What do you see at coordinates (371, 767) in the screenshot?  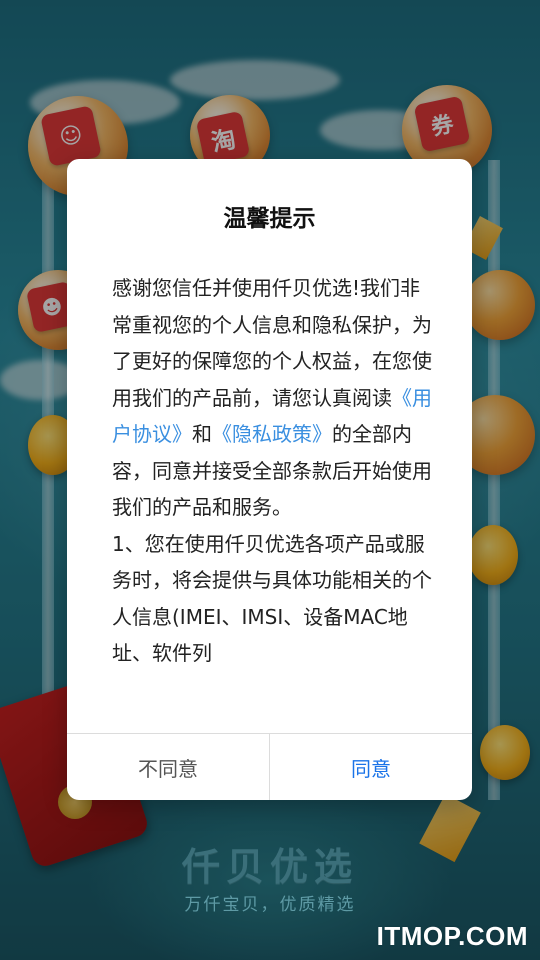 I see `agree-button: 同意` at bounding box center [371, 767].